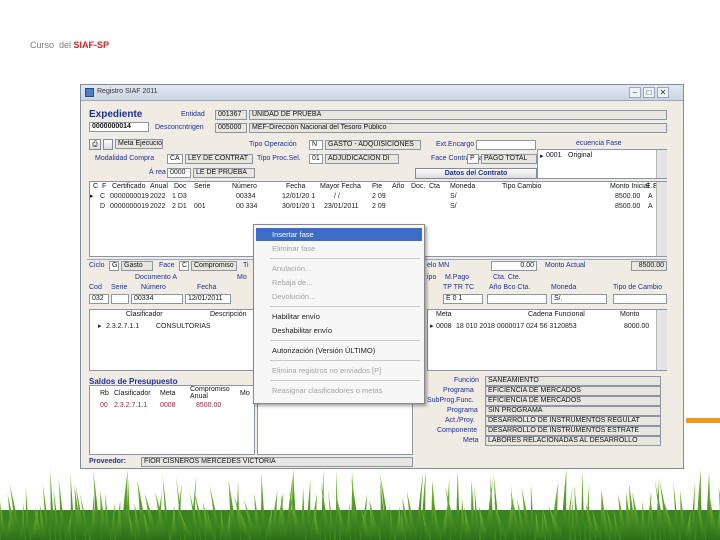  What do you see at coordinates (228, 314) in the screenshot?
I see `descripcion-header: Descripción` at bounding box center [228, 314].